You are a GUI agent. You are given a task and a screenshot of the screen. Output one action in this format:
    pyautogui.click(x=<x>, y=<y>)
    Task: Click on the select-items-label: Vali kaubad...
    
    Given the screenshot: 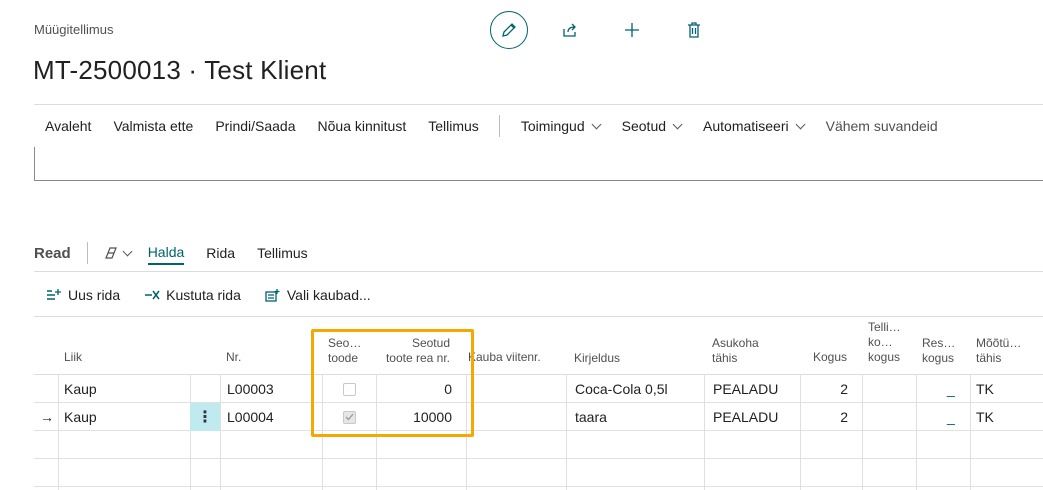 What is the action you would take?
    pyautogui.click(x=328, y=295)
    